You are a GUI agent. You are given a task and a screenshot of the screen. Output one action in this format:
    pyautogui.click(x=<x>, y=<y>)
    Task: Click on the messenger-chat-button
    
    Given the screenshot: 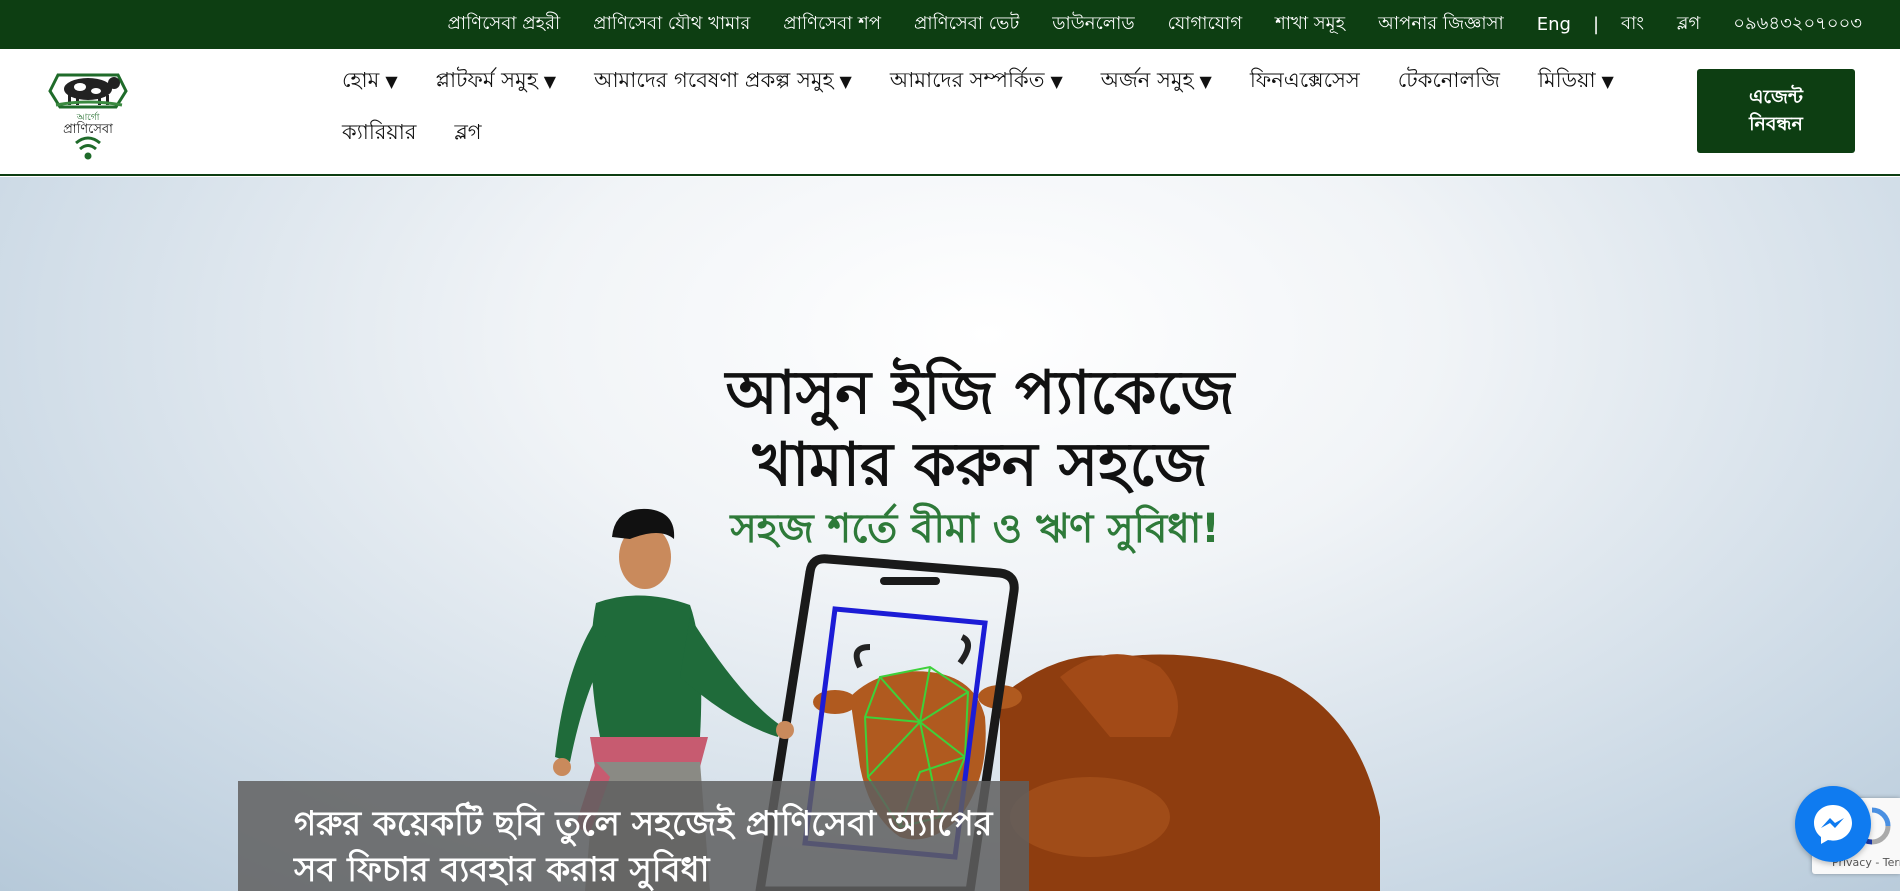 What is the action you would take?
    pyautogui.click(x=1833, y=824)
    